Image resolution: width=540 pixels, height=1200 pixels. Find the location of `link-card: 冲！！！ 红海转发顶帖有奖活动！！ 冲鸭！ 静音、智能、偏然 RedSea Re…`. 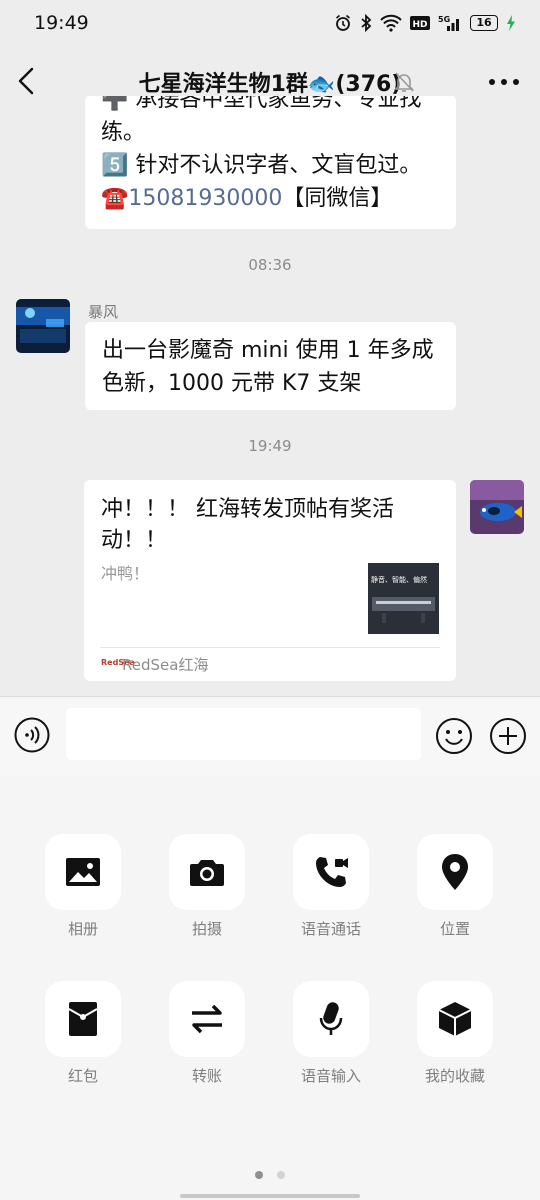

link-card: 冲！！！ 红海转发顶帖有奖活动！！ 冲鸭！ 静音、智能、偏然 RedSea Re… is located at coordinates (270, 580).